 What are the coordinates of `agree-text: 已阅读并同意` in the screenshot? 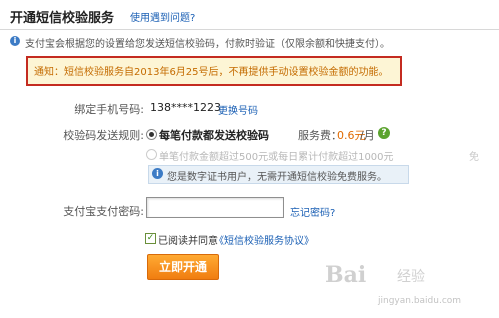 It's located at (188, 241).